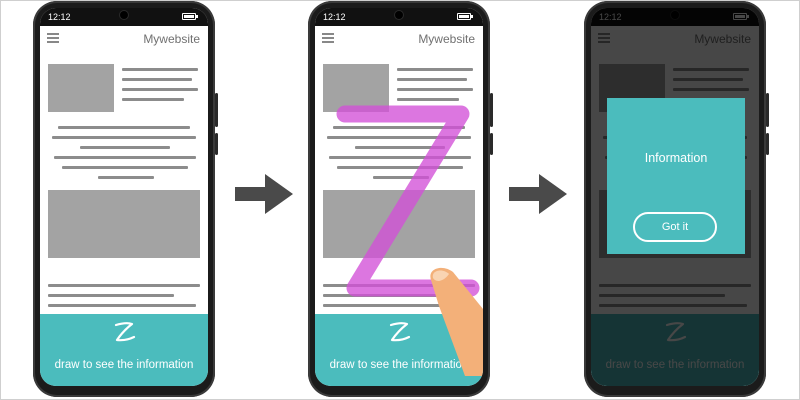  What do you see at coordinates (124, 365) in the screenshot?
I see `draw-prompt-label: draw to see the information` at bounding box center [124, 365].